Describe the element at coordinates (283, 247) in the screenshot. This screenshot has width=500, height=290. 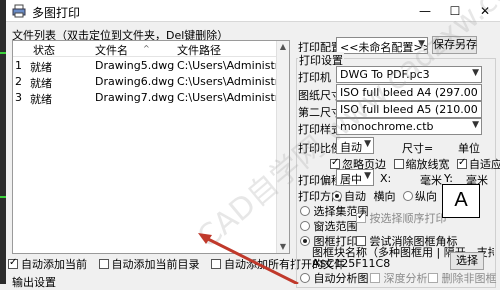
I see `scroll-down-icon: ▼` at that location.